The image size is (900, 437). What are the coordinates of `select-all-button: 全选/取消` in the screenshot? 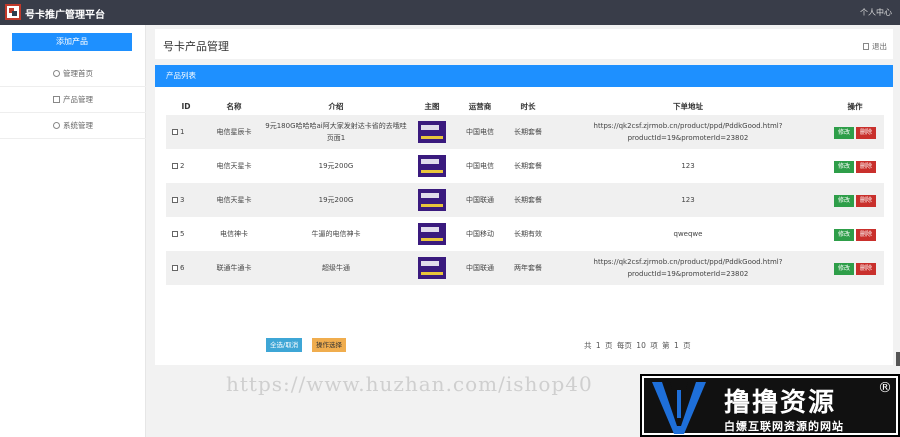 It's located at (284, 345).